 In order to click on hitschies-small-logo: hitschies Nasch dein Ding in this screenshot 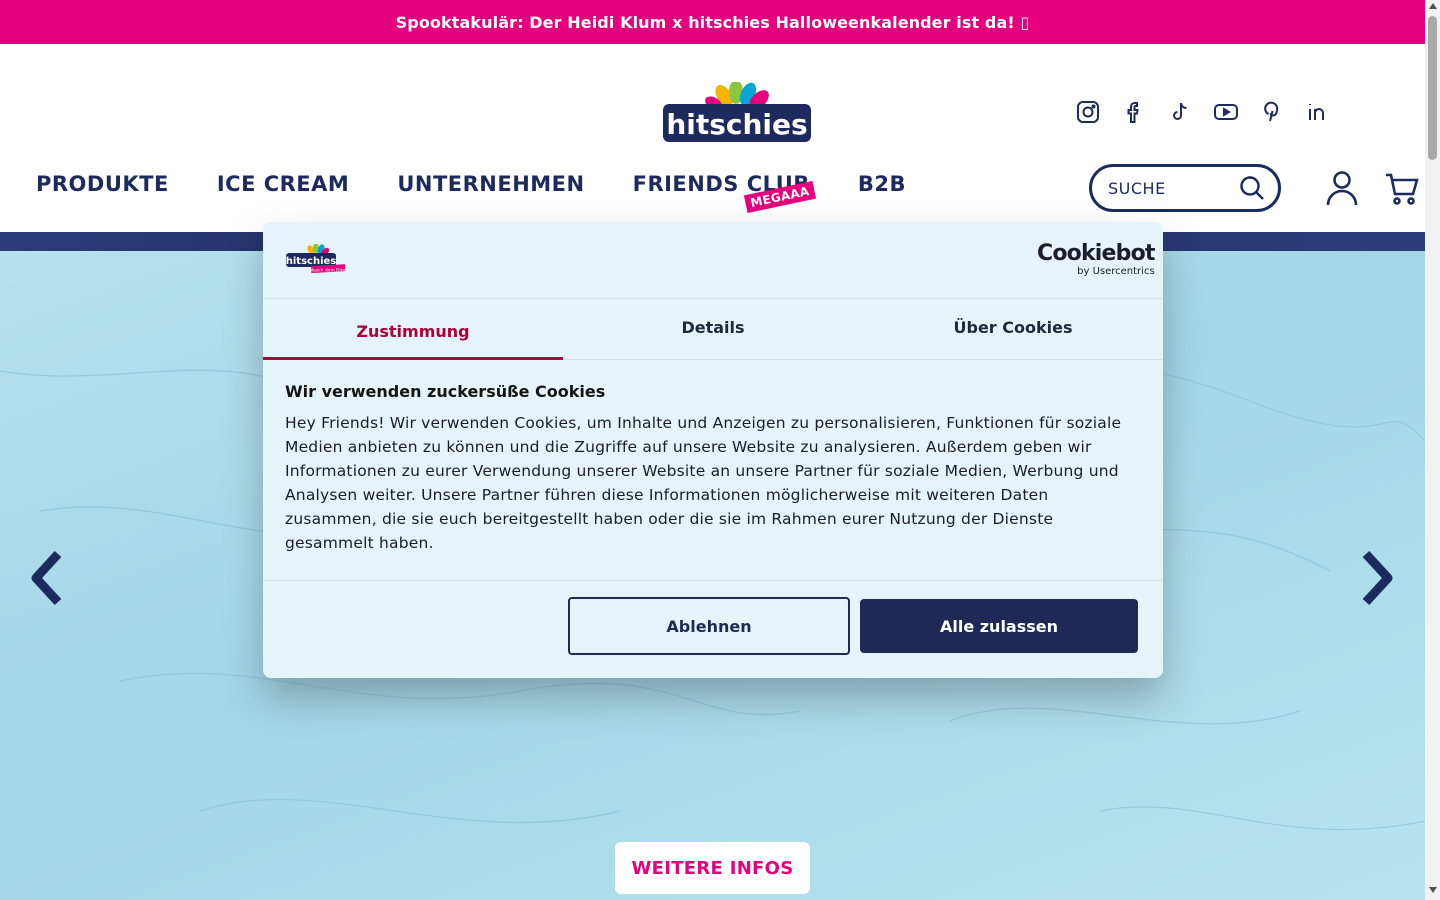, I will do `click(316, 259)`.